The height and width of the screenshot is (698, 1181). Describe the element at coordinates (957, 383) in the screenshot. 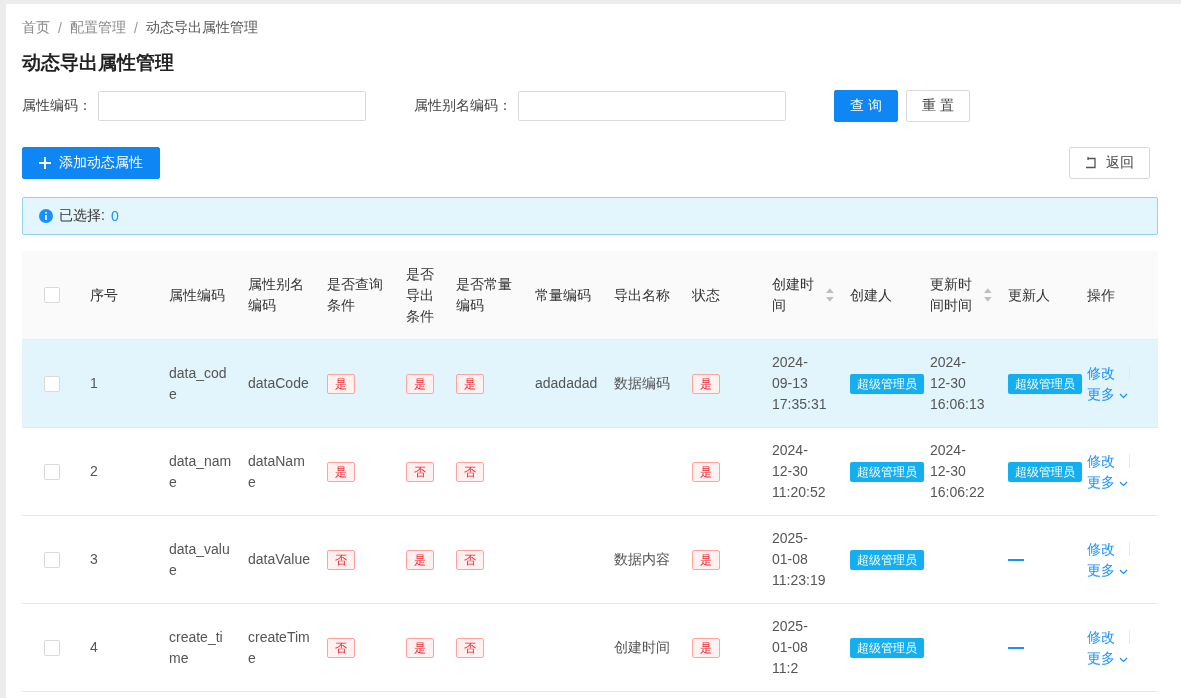

I see `table-cell-text: 2024-12-30 16:06:13` at that location.